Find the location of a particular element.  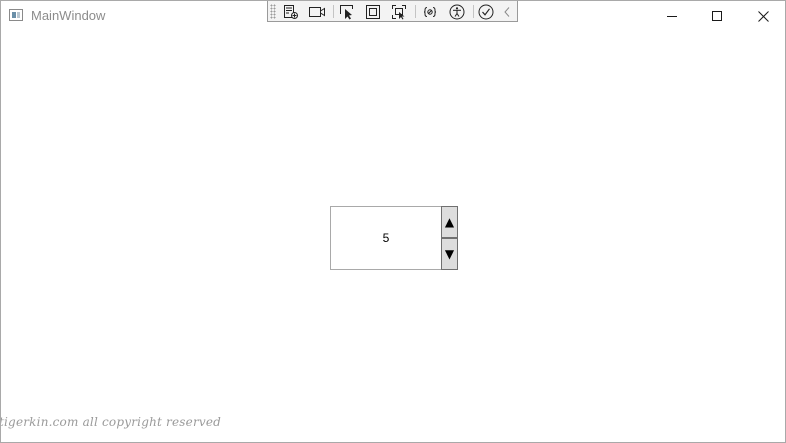

display-layout-adorners-button is located at coordinates (373, 11).